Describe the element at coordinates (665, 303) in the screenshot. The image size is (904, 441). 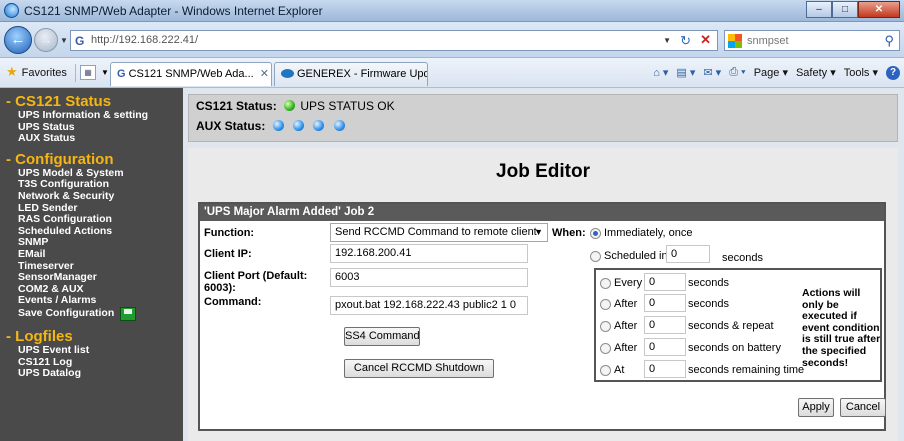
I see `after-input: 0` at that location.